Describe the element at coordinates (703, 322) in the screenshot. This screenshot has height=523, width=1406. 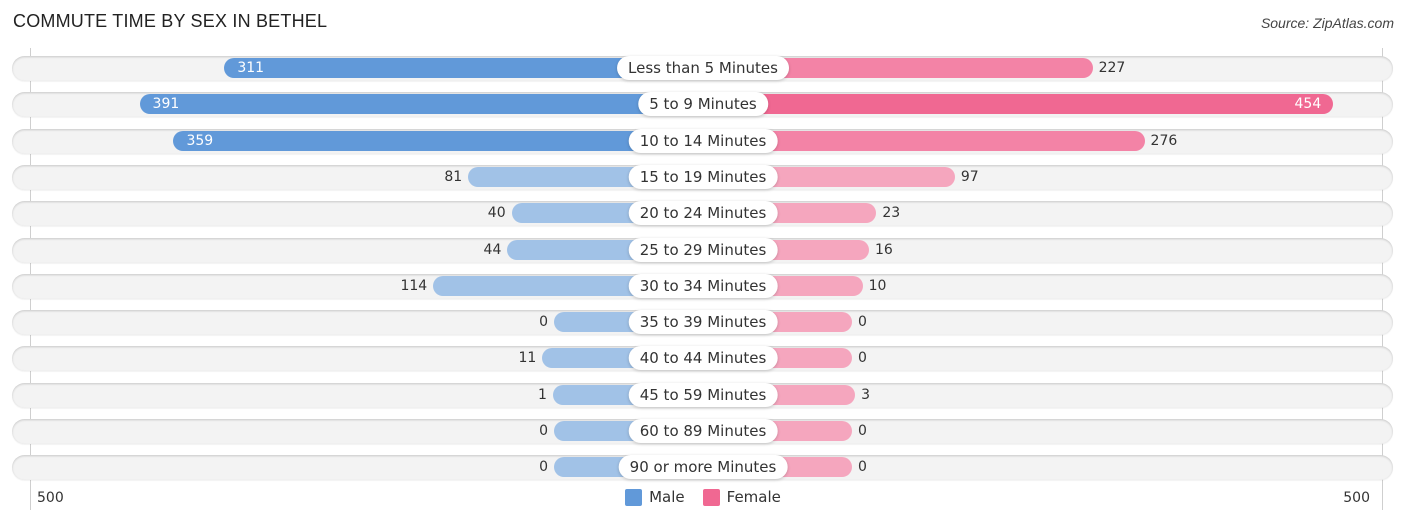
I see `category-label: 35 to 39 Minutes` at that location.